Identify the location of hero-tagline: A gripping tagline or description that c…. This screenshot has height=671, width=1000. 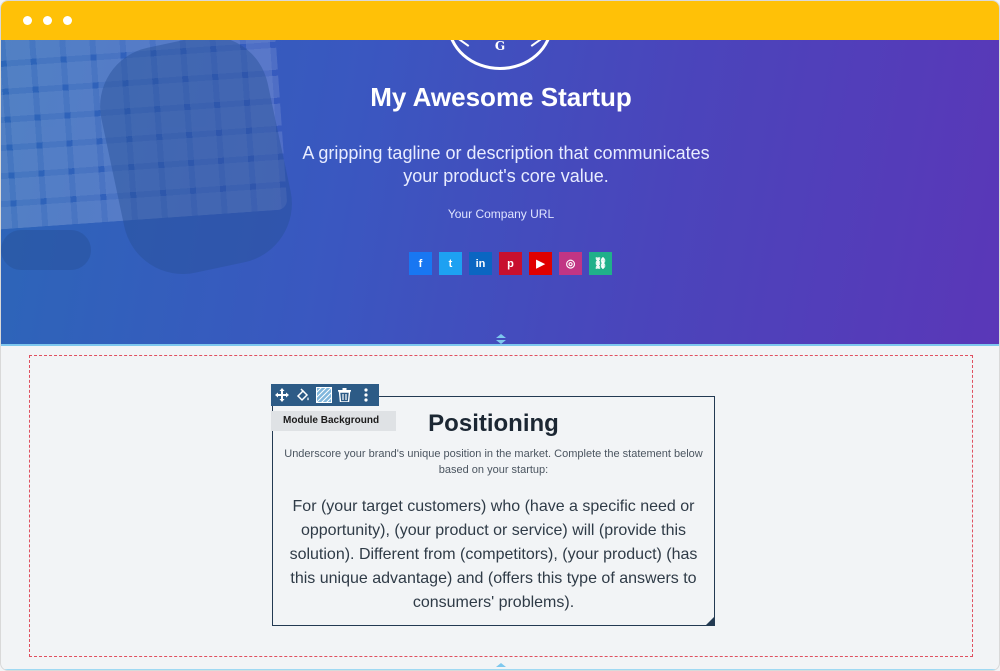
(506, 165).